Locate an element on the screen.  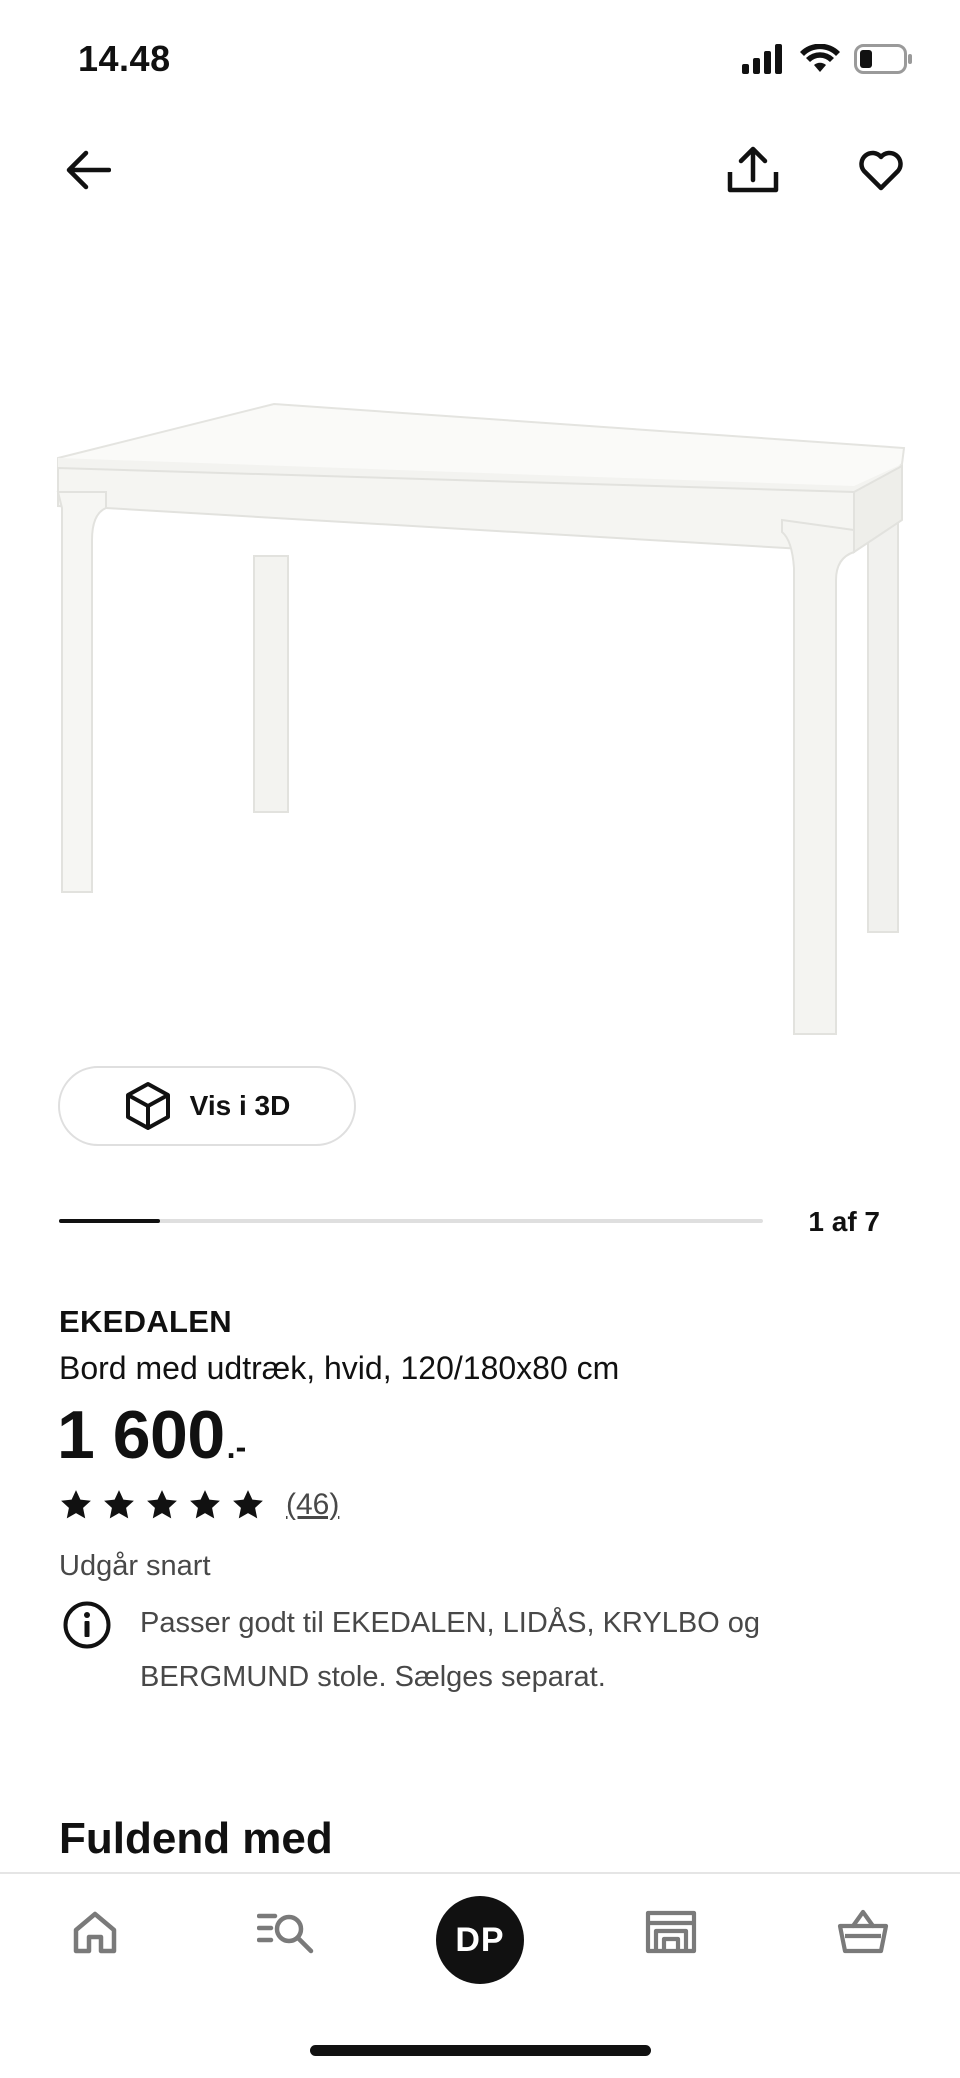
share-button is located at coordinates (753, 170).